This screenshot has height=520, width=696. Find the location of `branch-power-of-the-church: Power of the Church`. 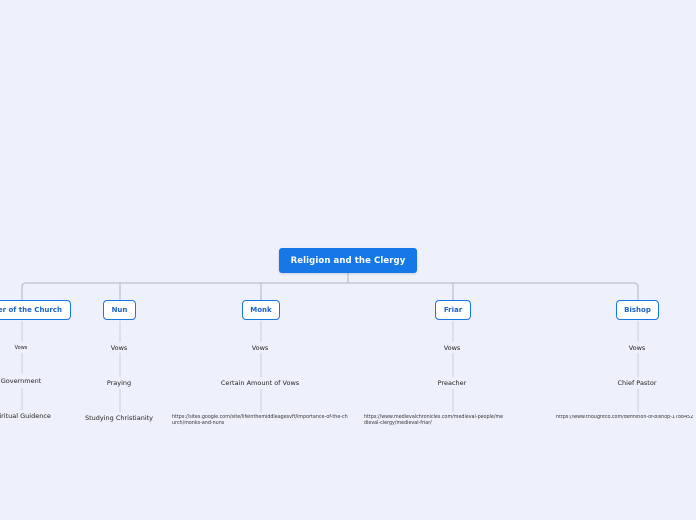

branch-power-of-the-church: Power of the Church is located at coordinates (35, 310).